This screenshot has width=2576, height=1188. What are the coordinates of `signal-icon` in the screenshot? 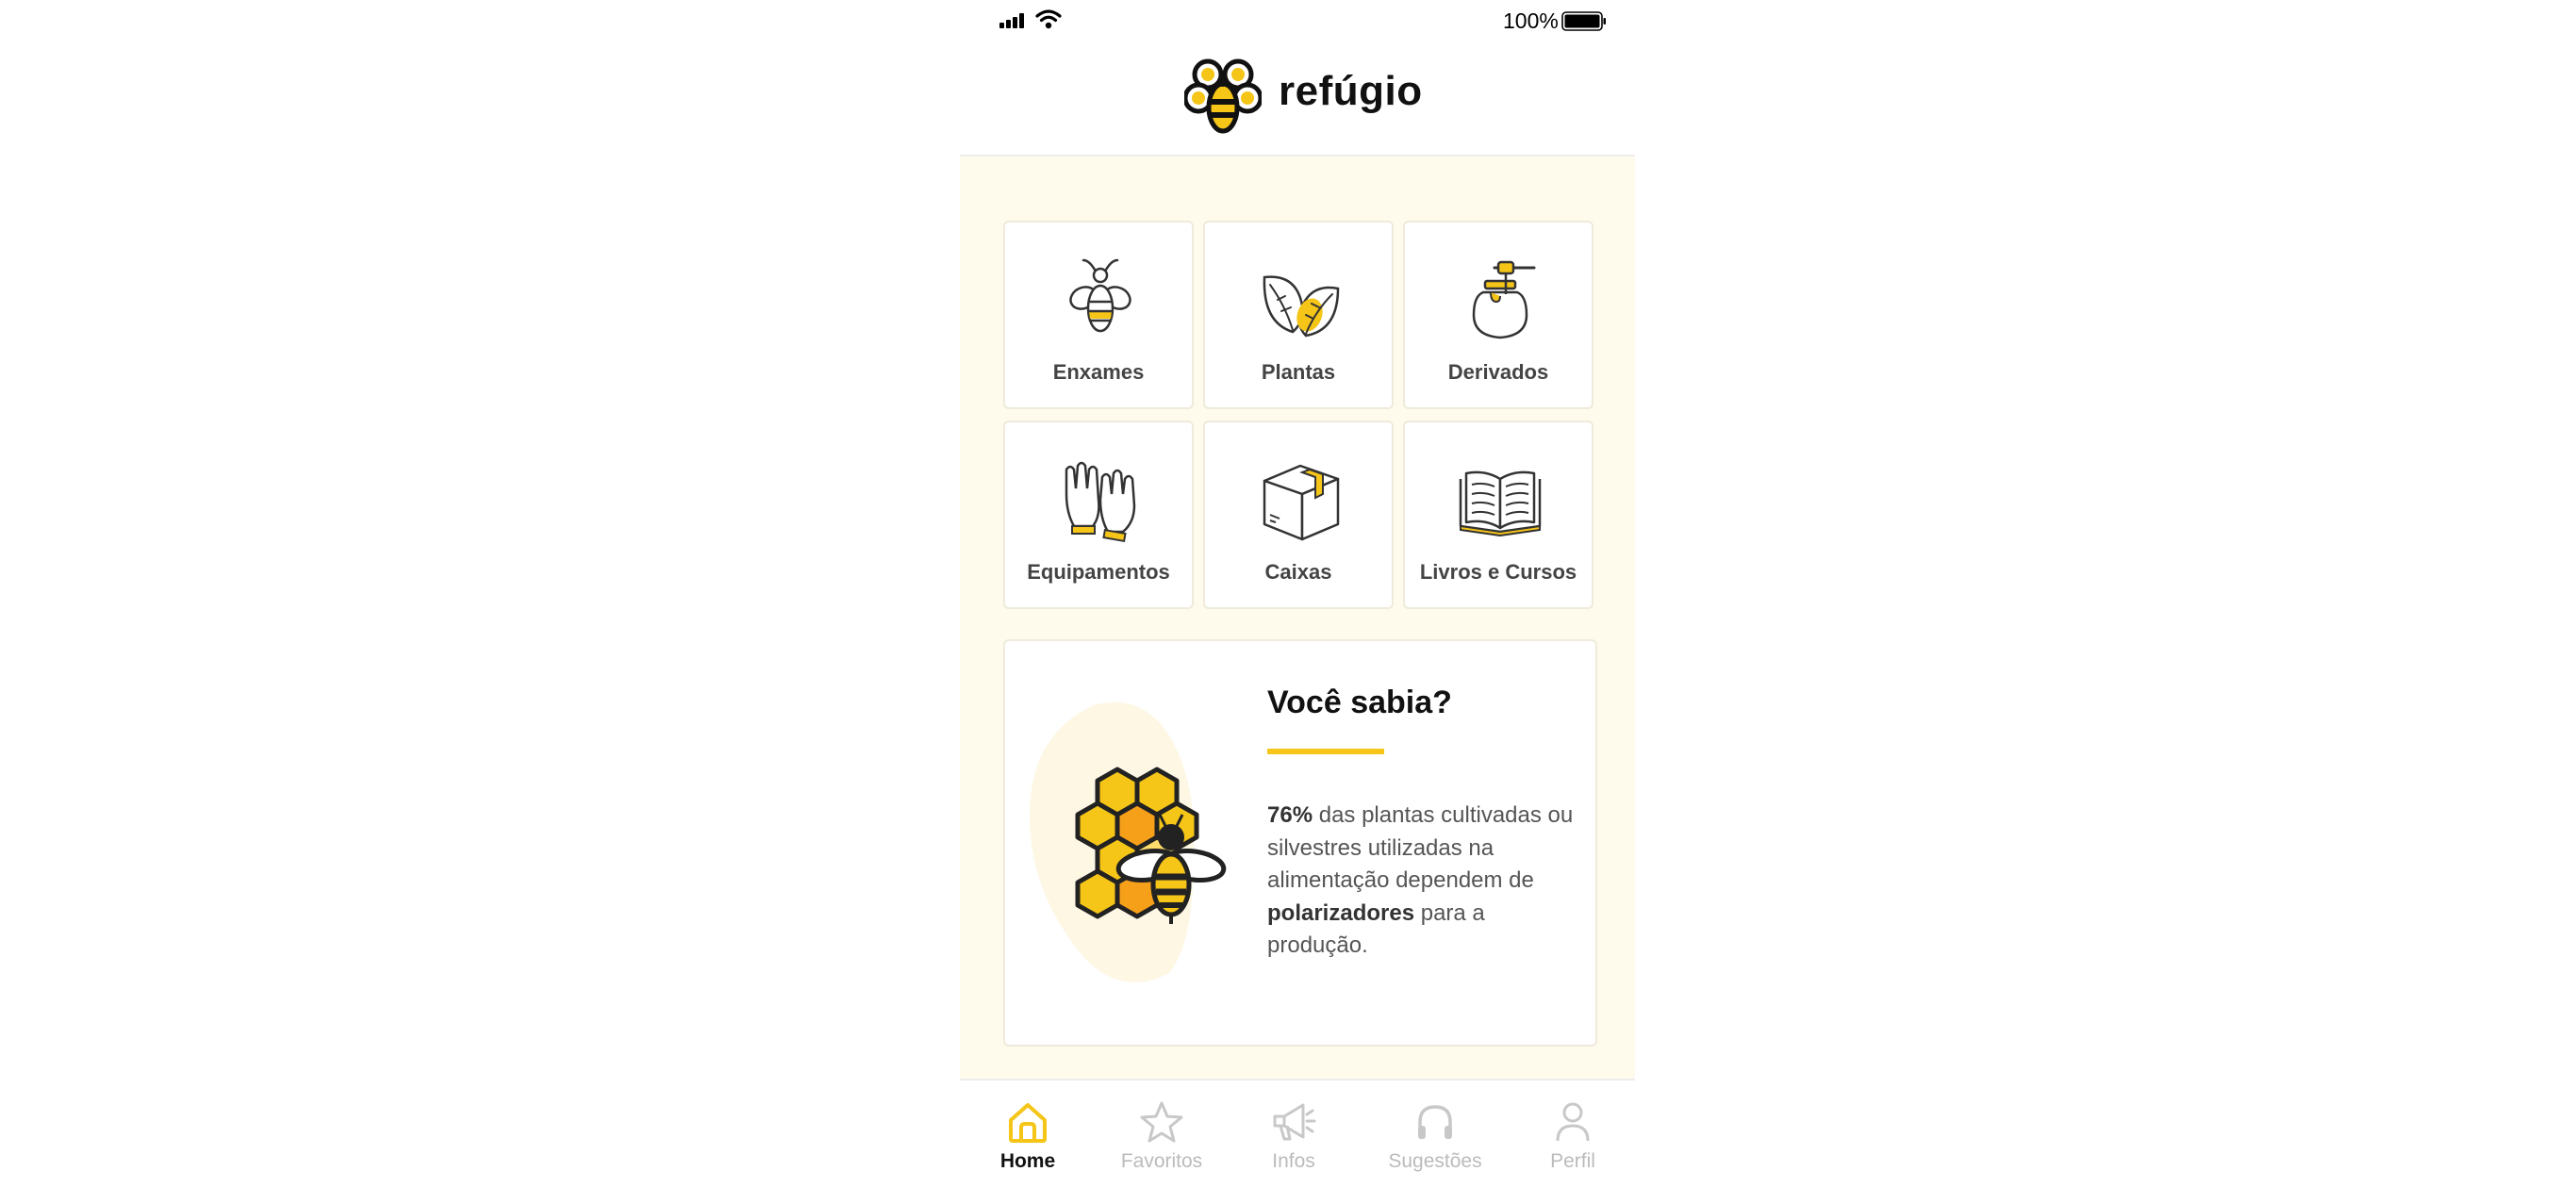 It's located at (1013, 20).